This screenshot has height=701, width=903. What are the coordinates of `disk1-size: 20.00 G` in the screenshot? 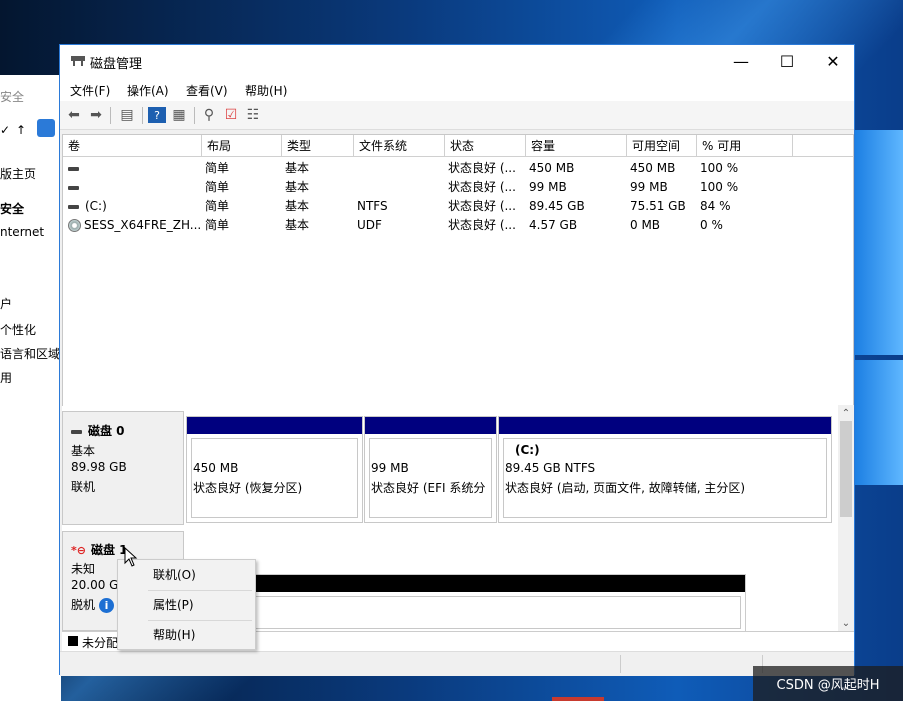 It's located at (95, 585).